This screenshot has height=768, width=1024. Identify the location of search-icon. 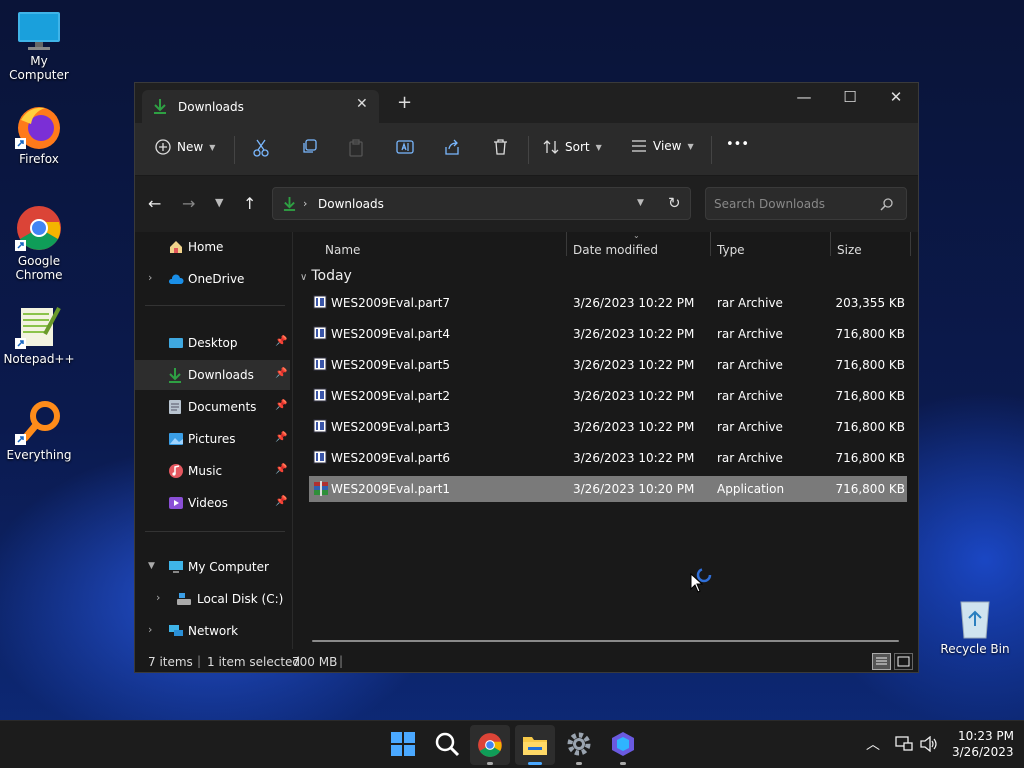
(447, 744).